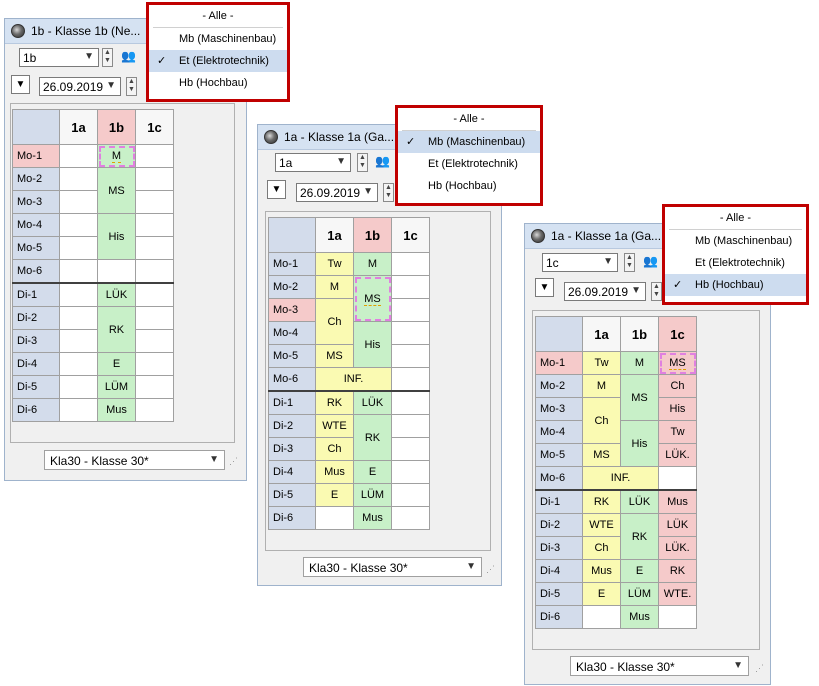 Image resolution: width=819 pixels, height=686 pixels. I want to click on menu-item-hb: ✓ Hb (Hochbau), so click(735, 285).